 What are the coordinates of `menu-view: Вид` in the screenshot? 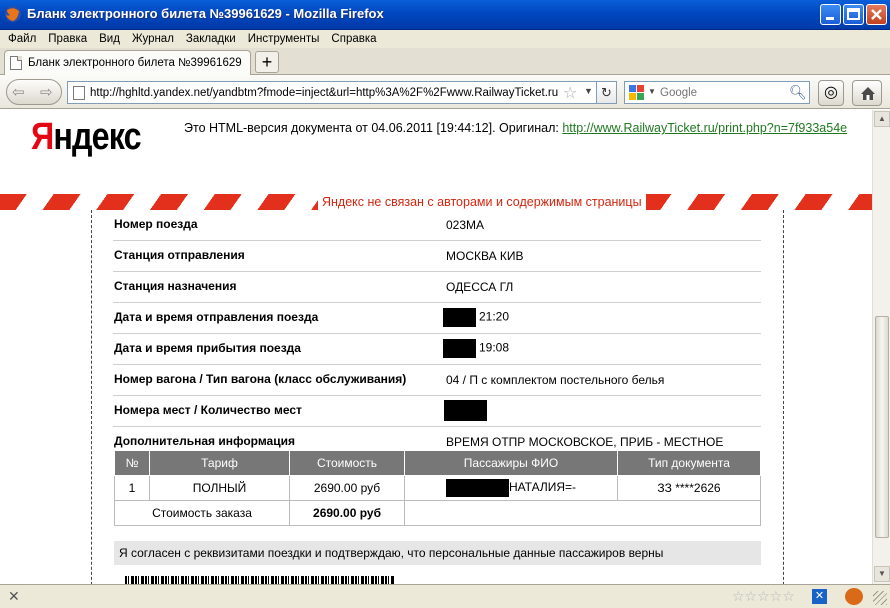 It's located at (109, 39).